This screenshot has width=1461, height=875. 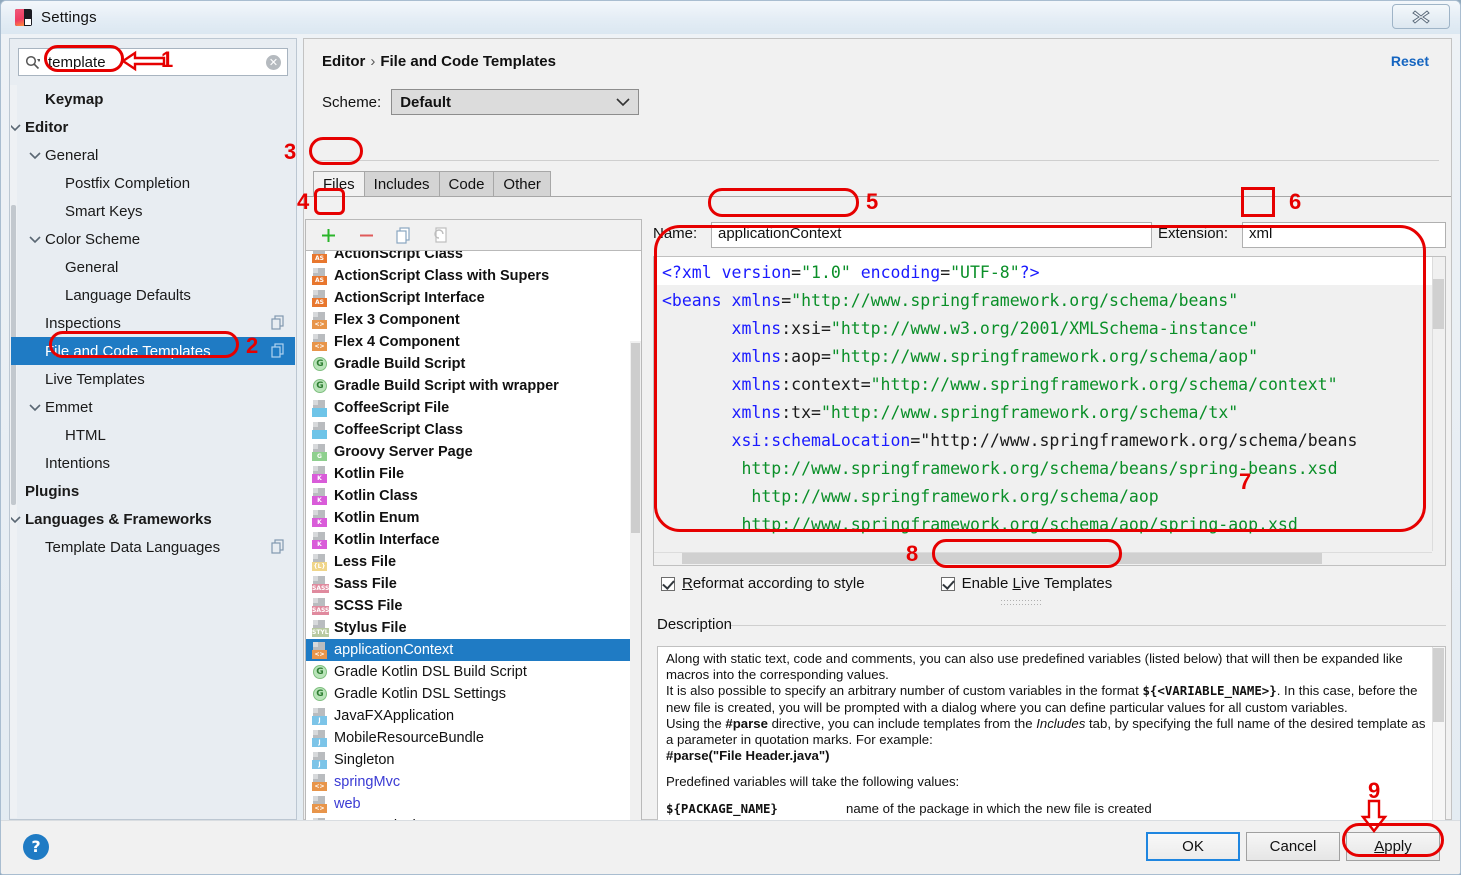 What do you see at coordinates (1438, 404) in the screenshot?
I see `code-editor-vscrollbar` at bounding box center [1438, 404].